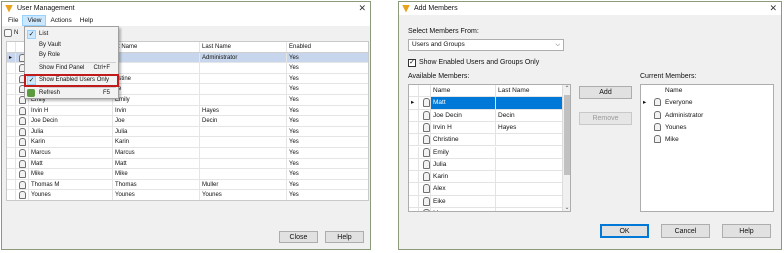 This screenshot has width=784, height=253. Describe the element at coordinates (479, 62) in the screenshot. I see `enabled-only-label: Show Enabled Users and Groups Only` at that location.